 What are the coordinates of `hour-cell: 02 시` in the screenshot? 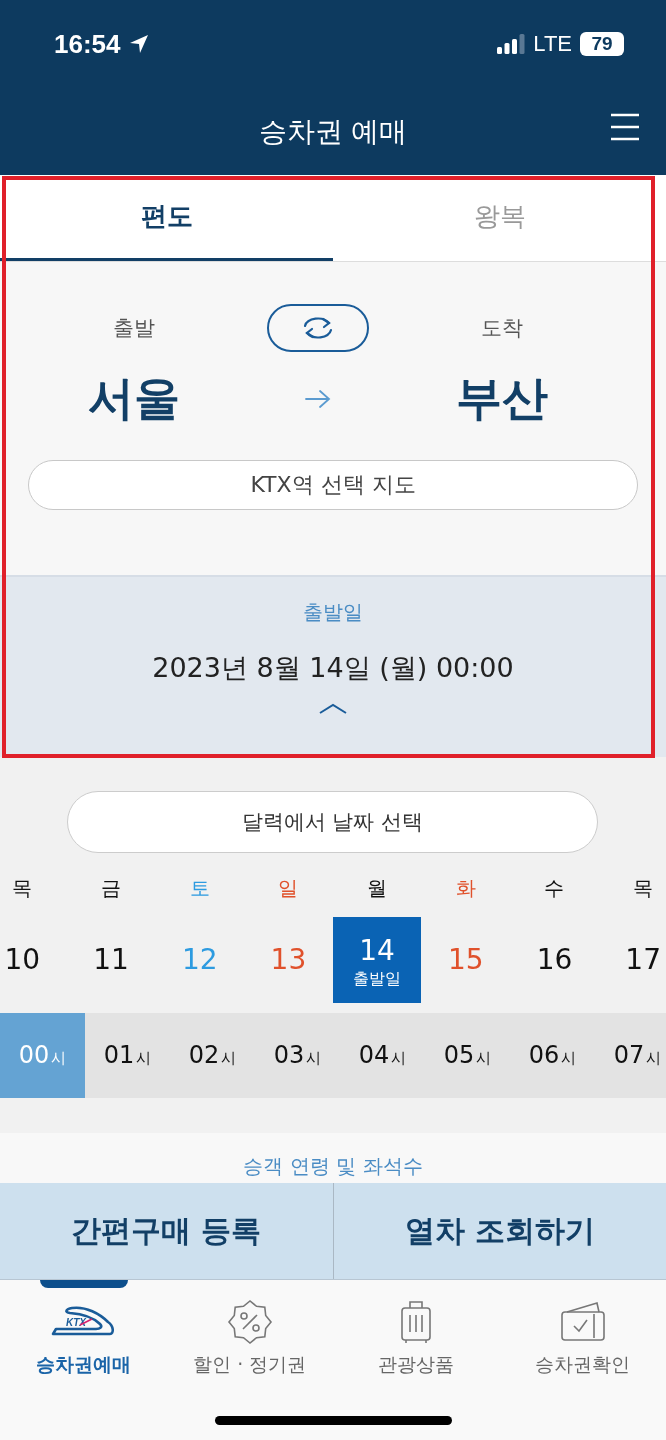 It's located at (212, 1055).